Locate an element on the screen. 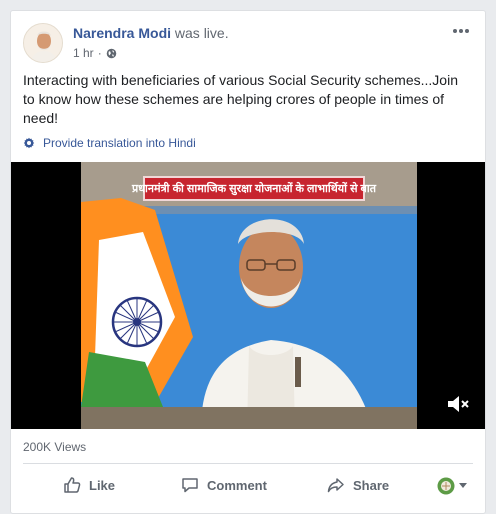 Image resolution: width=496 pixels, height=514 pixels. comment-label: Comment is located at coordinates (237, 485).